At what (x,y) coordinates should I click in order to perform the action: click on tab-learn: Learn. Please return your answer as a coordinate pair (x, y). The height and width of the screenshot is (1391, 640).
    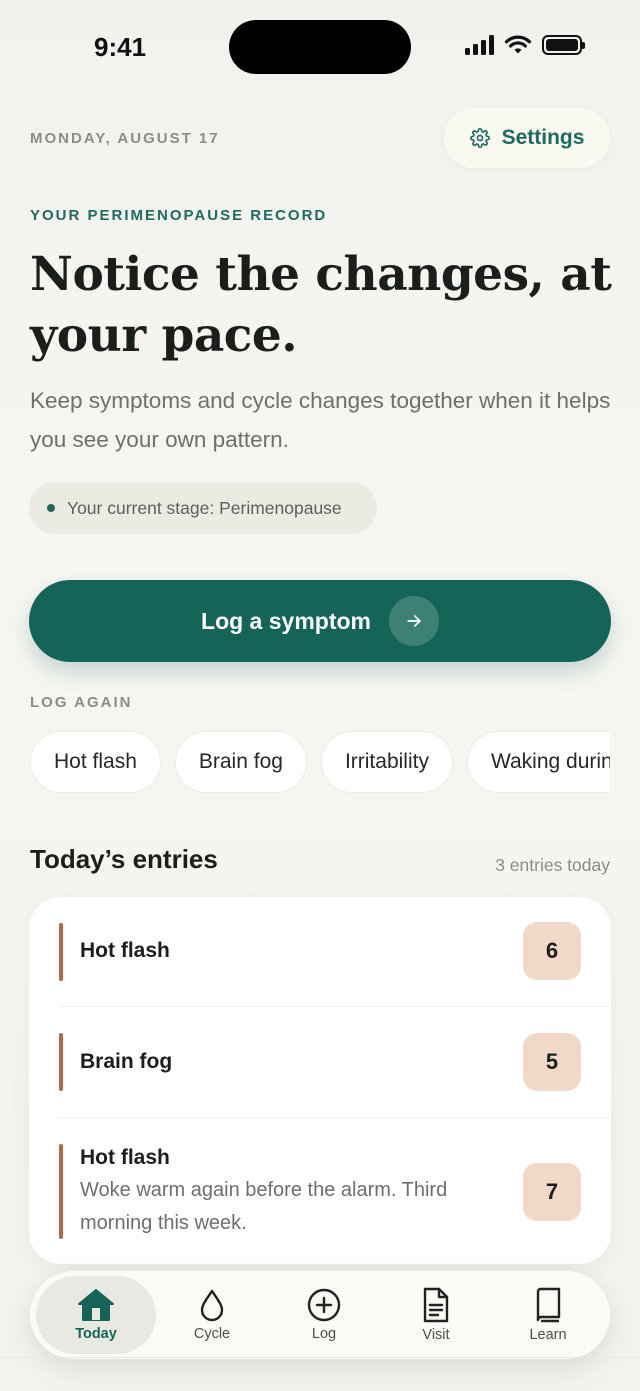
    Looking at the image, I should click on (548, 1315).